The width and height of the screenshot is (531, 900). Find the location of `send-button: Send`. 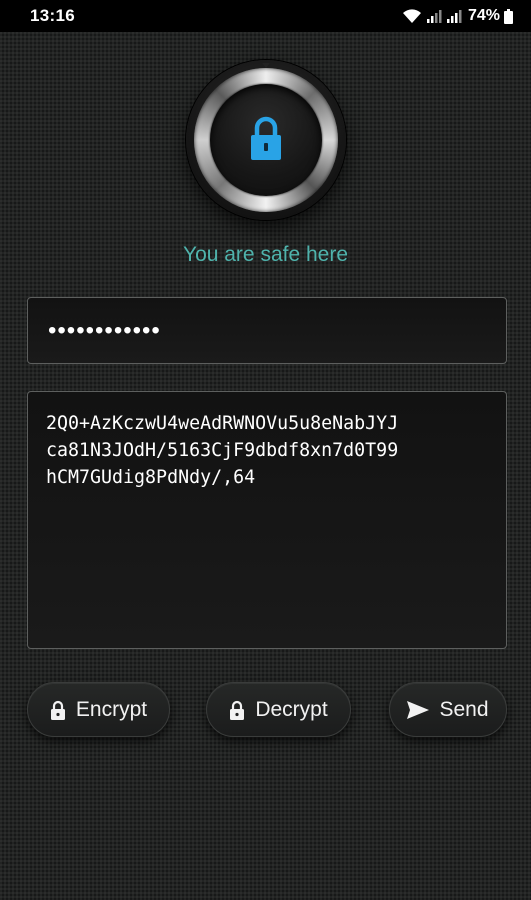

send-button: Send is located at coordinates (448, 709).